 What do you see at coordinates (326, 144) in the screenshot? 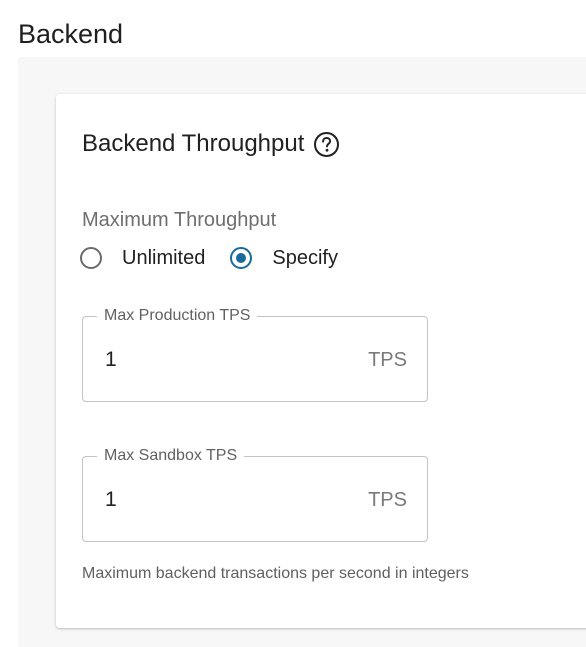
I see `help-circle-icon` at bounding box center [326, 144].